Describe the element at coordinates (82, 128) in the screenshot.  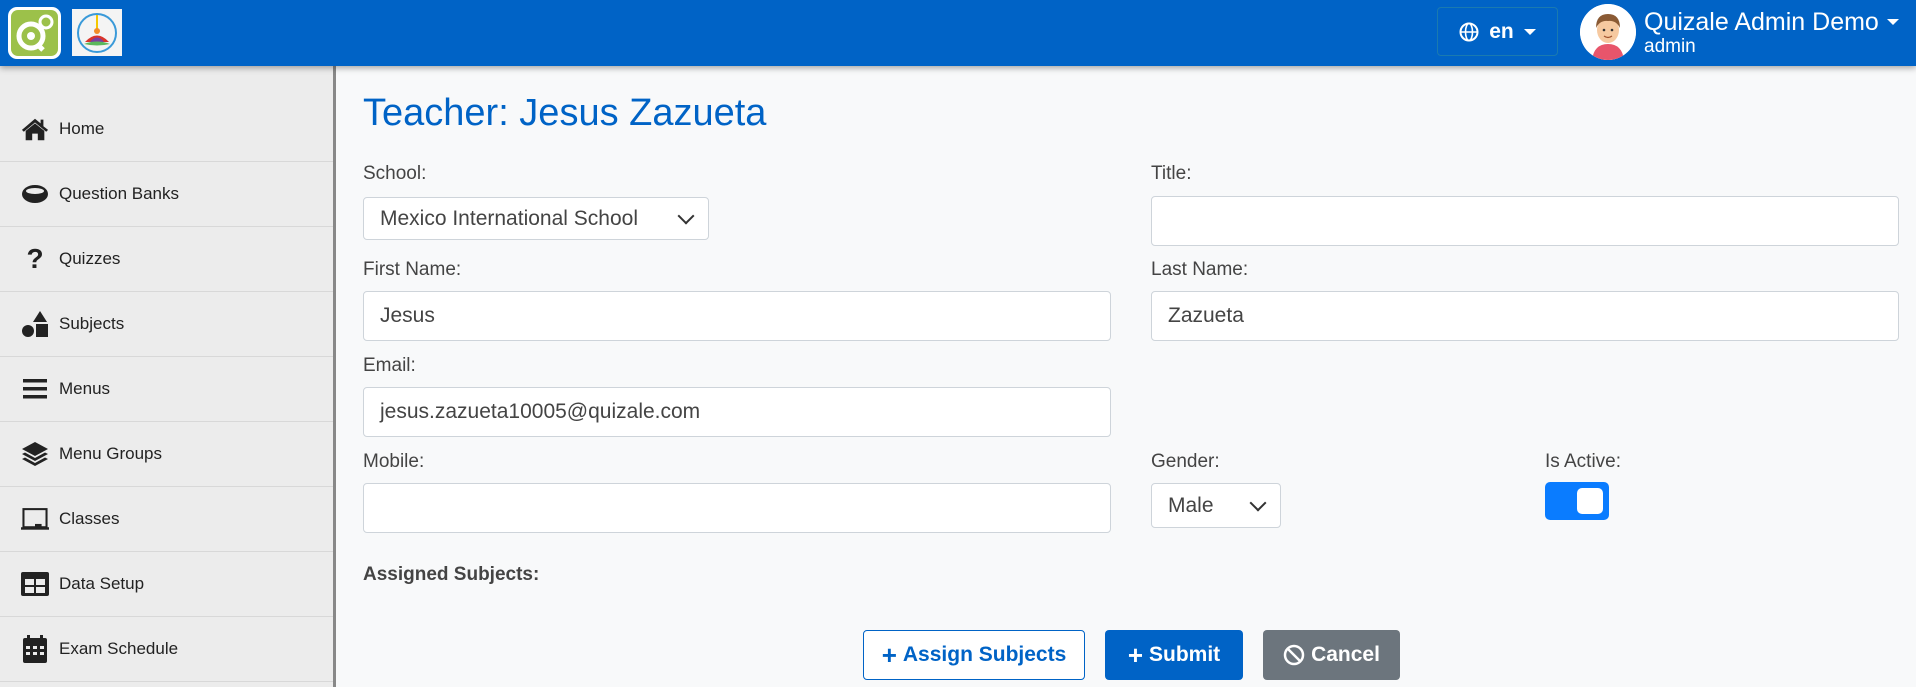
I see `sidebar-item-label: Home` at that location.